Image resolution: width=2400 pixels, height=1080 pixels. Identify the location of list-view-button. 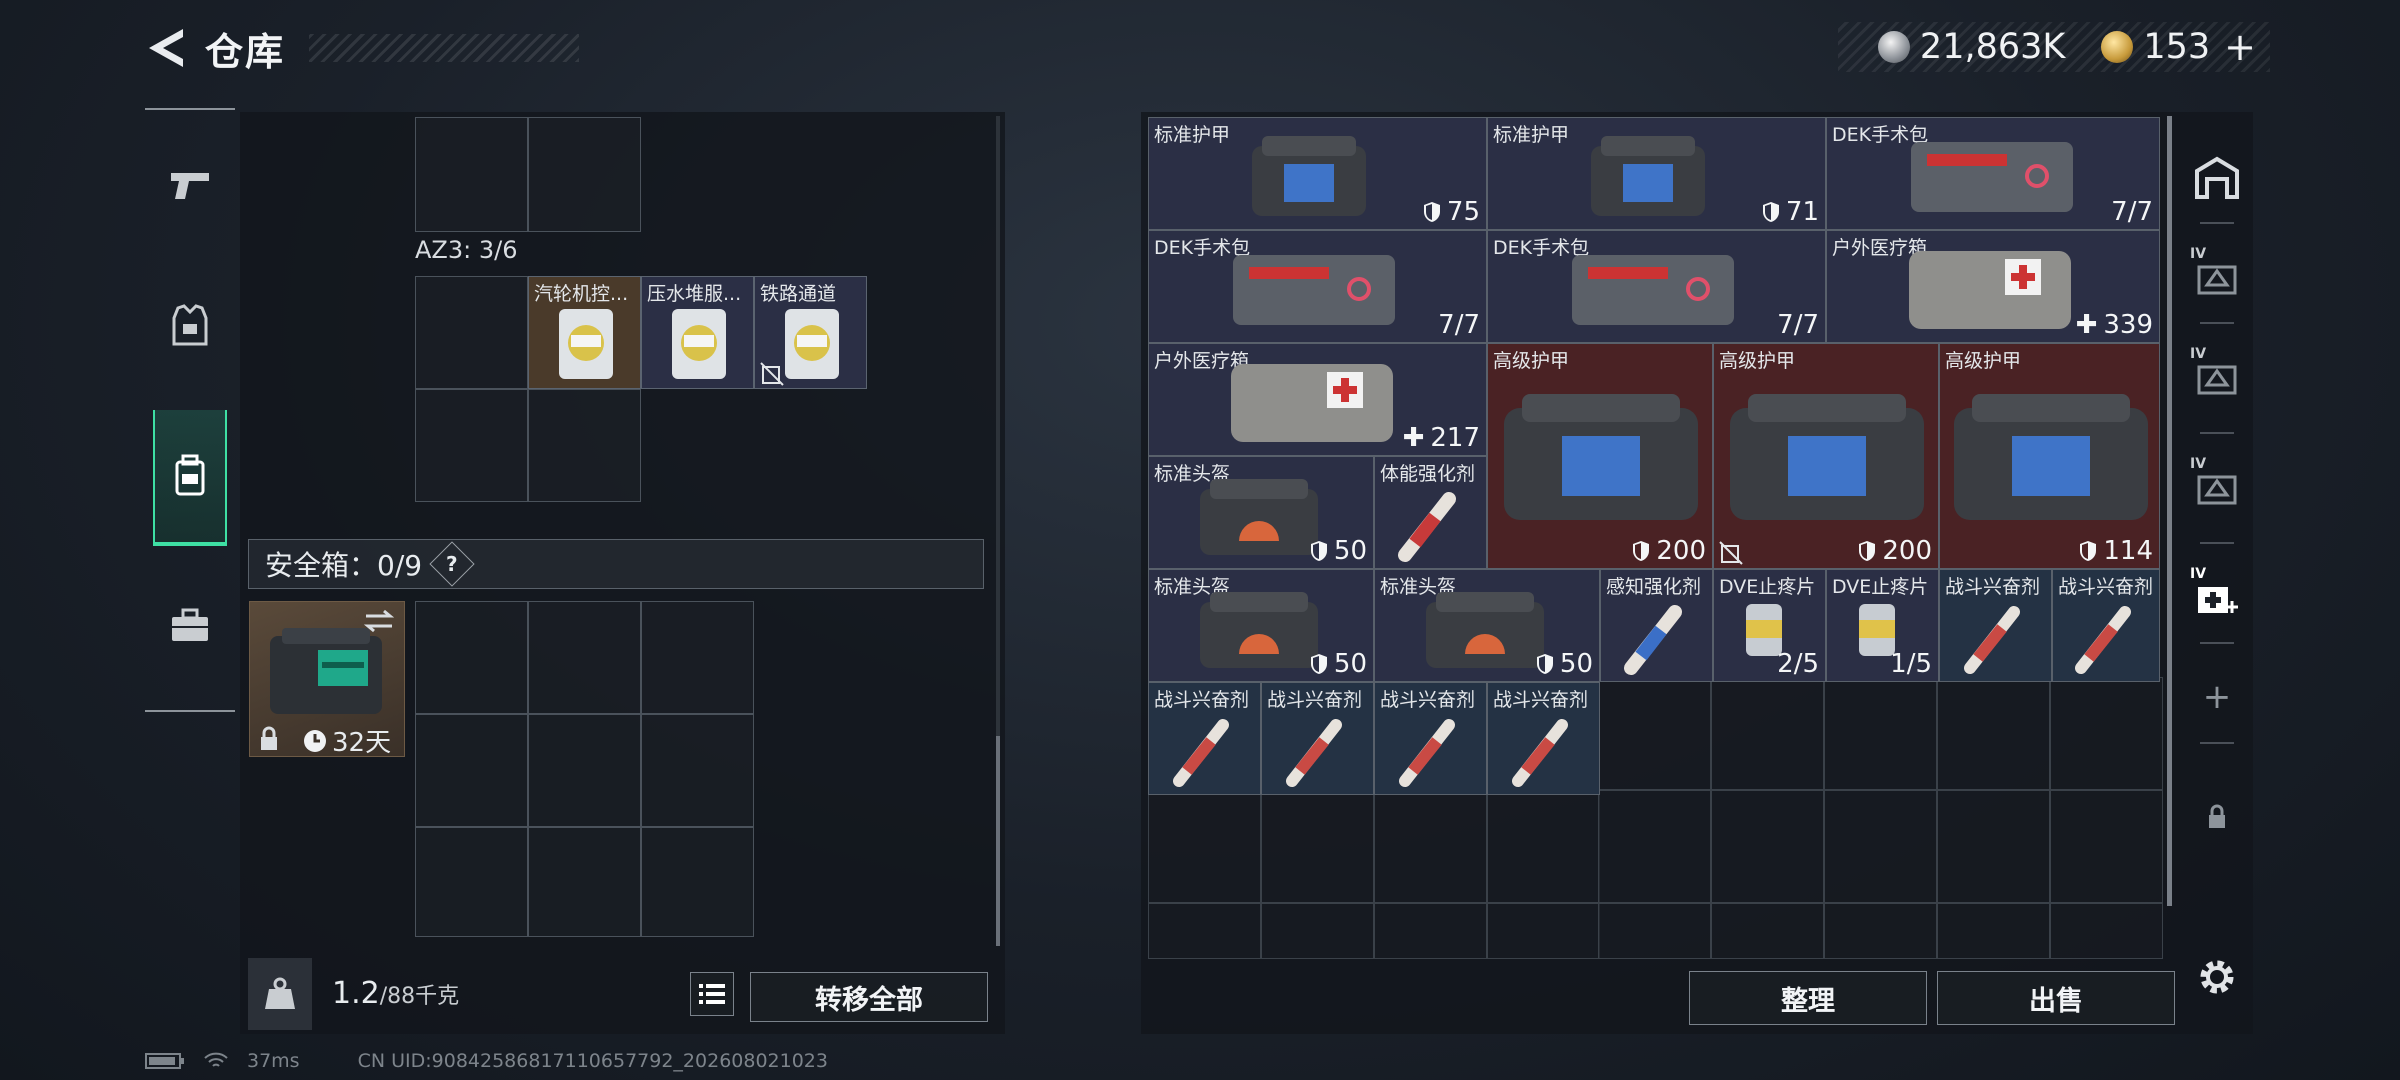
(712, 994).